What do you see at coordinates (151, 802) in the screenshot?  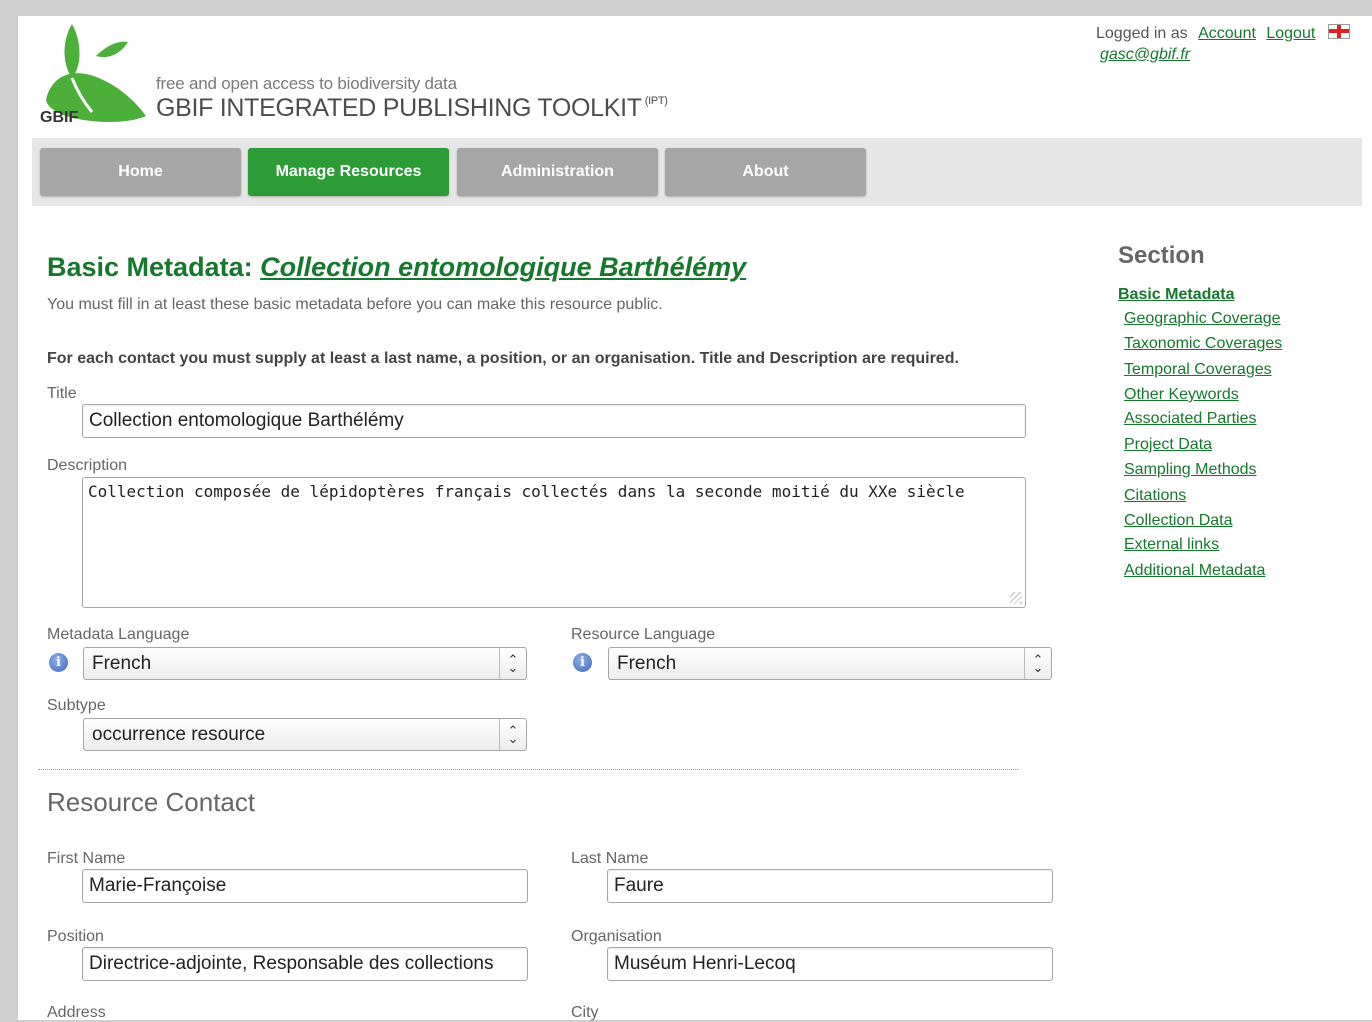 I see `resource-contact-heading: Resource Contact` at bounding box center [151, 802].